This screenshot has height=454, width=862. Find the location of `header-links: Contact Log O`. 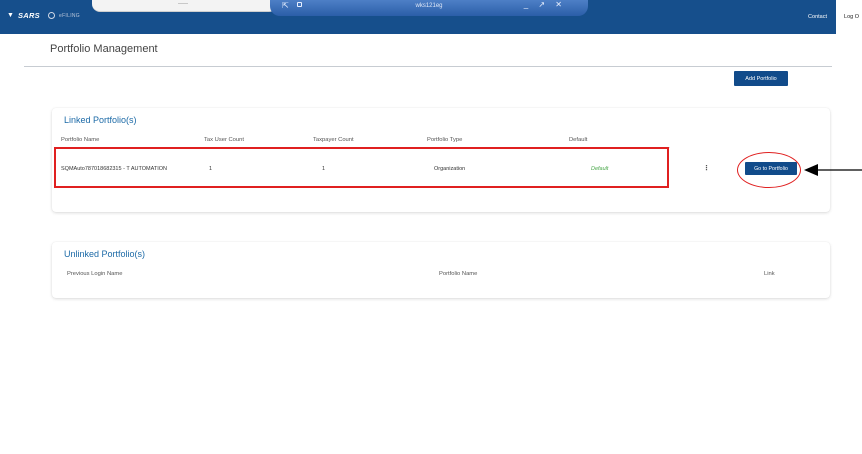

header-links: Contact Log O is located at coordinates (835, 17).